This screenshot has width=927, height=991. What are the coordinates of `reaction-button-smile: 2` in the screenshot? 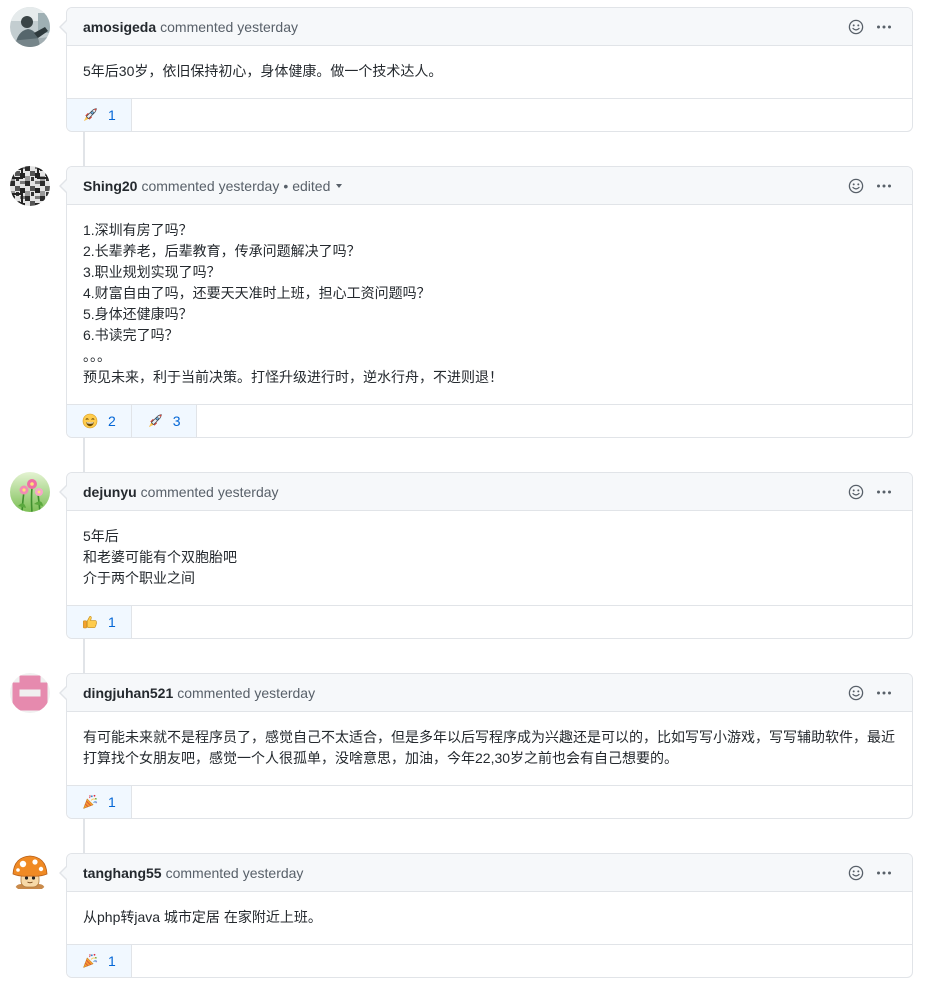 It's located at (99, 421).